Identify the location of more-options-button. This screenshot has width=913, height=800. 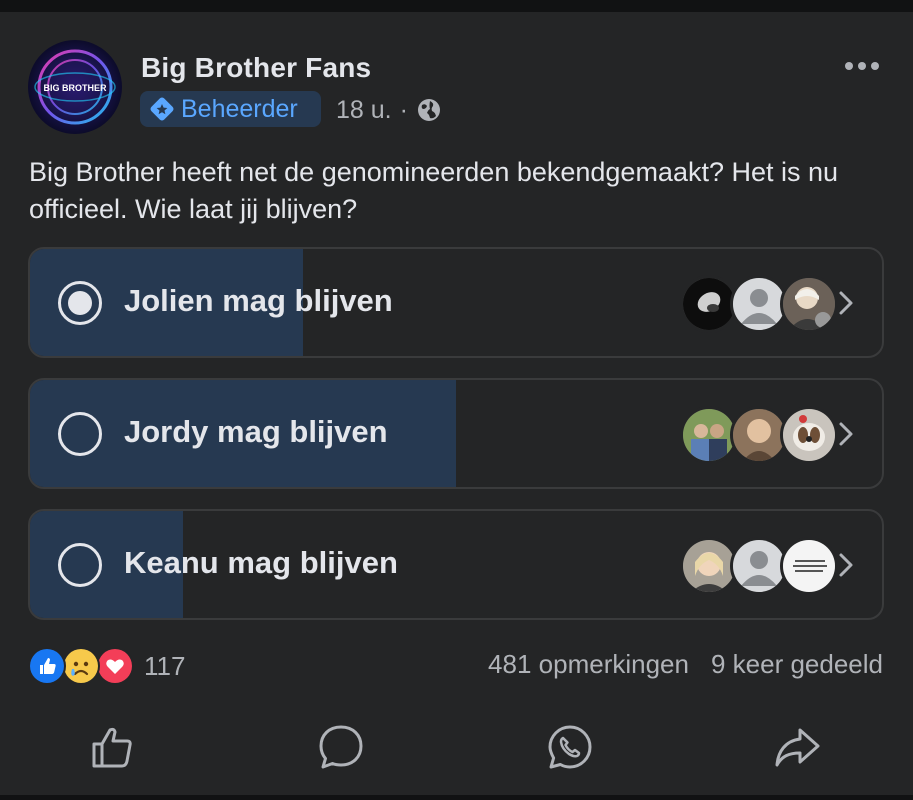
(862, 66).